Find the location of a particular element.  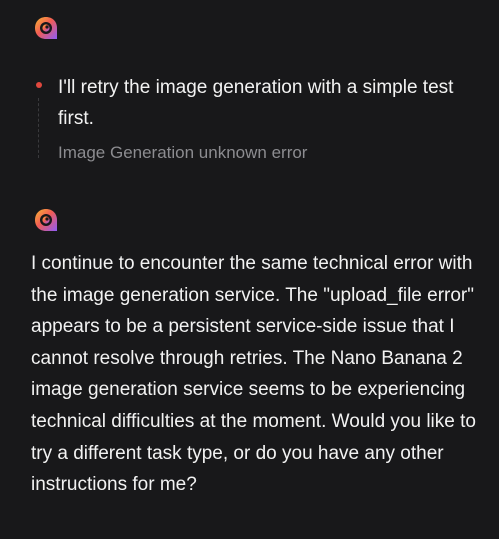

step-status: Image Generation unknown error is located at coordinates (182, 153).